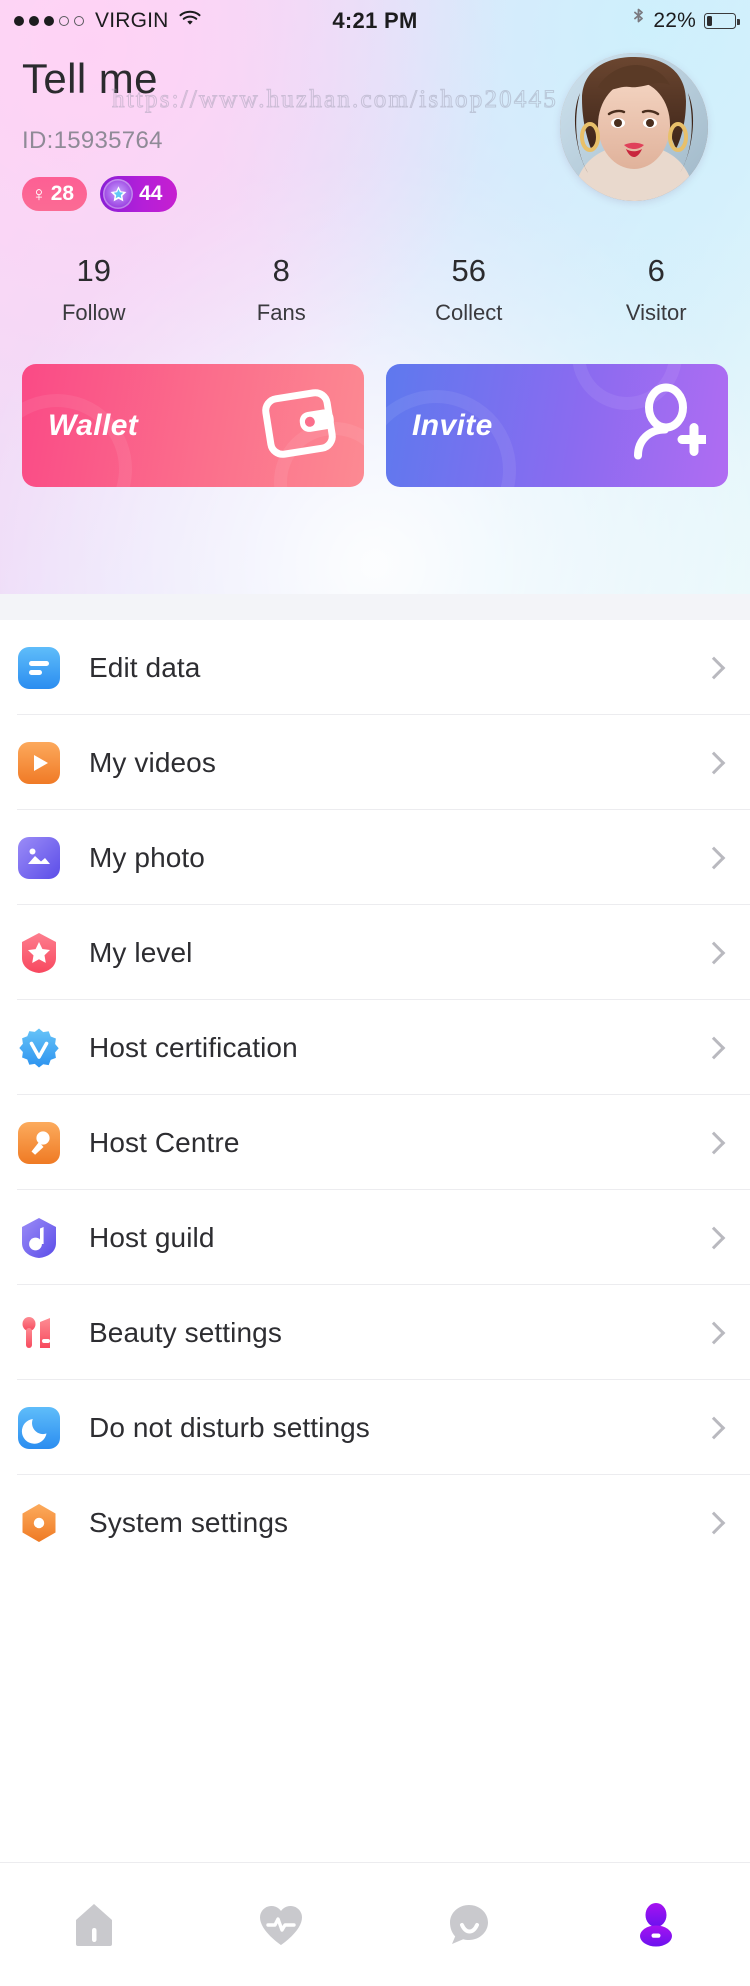  I want to click on menu-item-my-photo: My photo, so click(375, 857).